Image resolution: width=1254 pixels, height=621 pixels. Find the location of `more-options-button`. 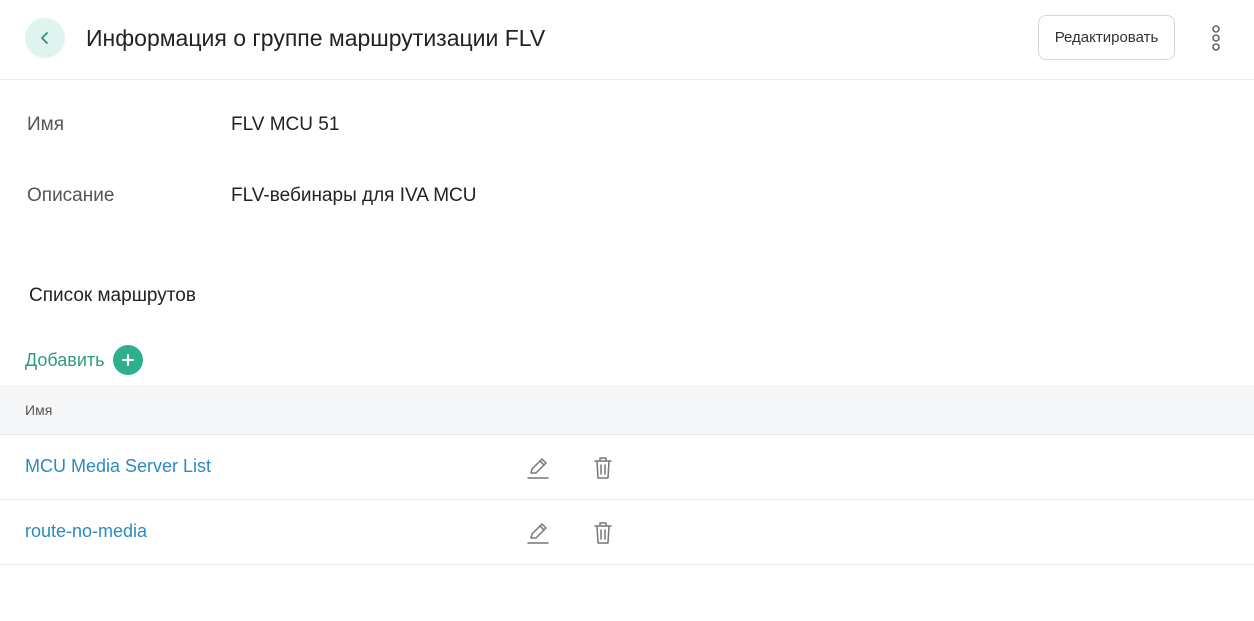

more-options-button is located at coordinates (1216, 38).